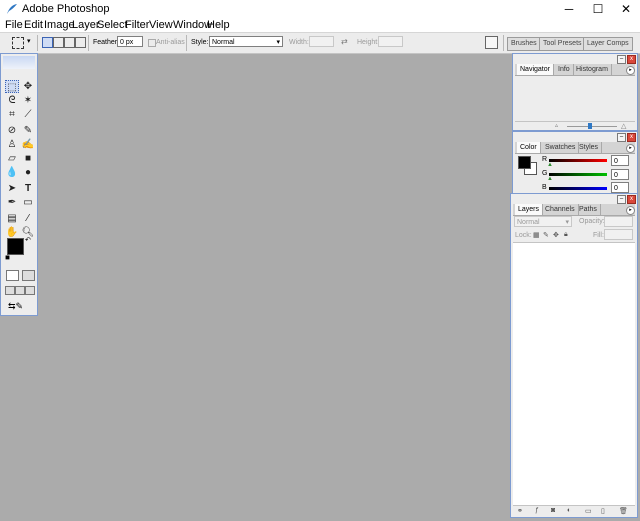 This screenshot has height=521, width=640. Describe the element at coordinates (161, 25) in the screenshot. I see `menu-view: View` at that location.